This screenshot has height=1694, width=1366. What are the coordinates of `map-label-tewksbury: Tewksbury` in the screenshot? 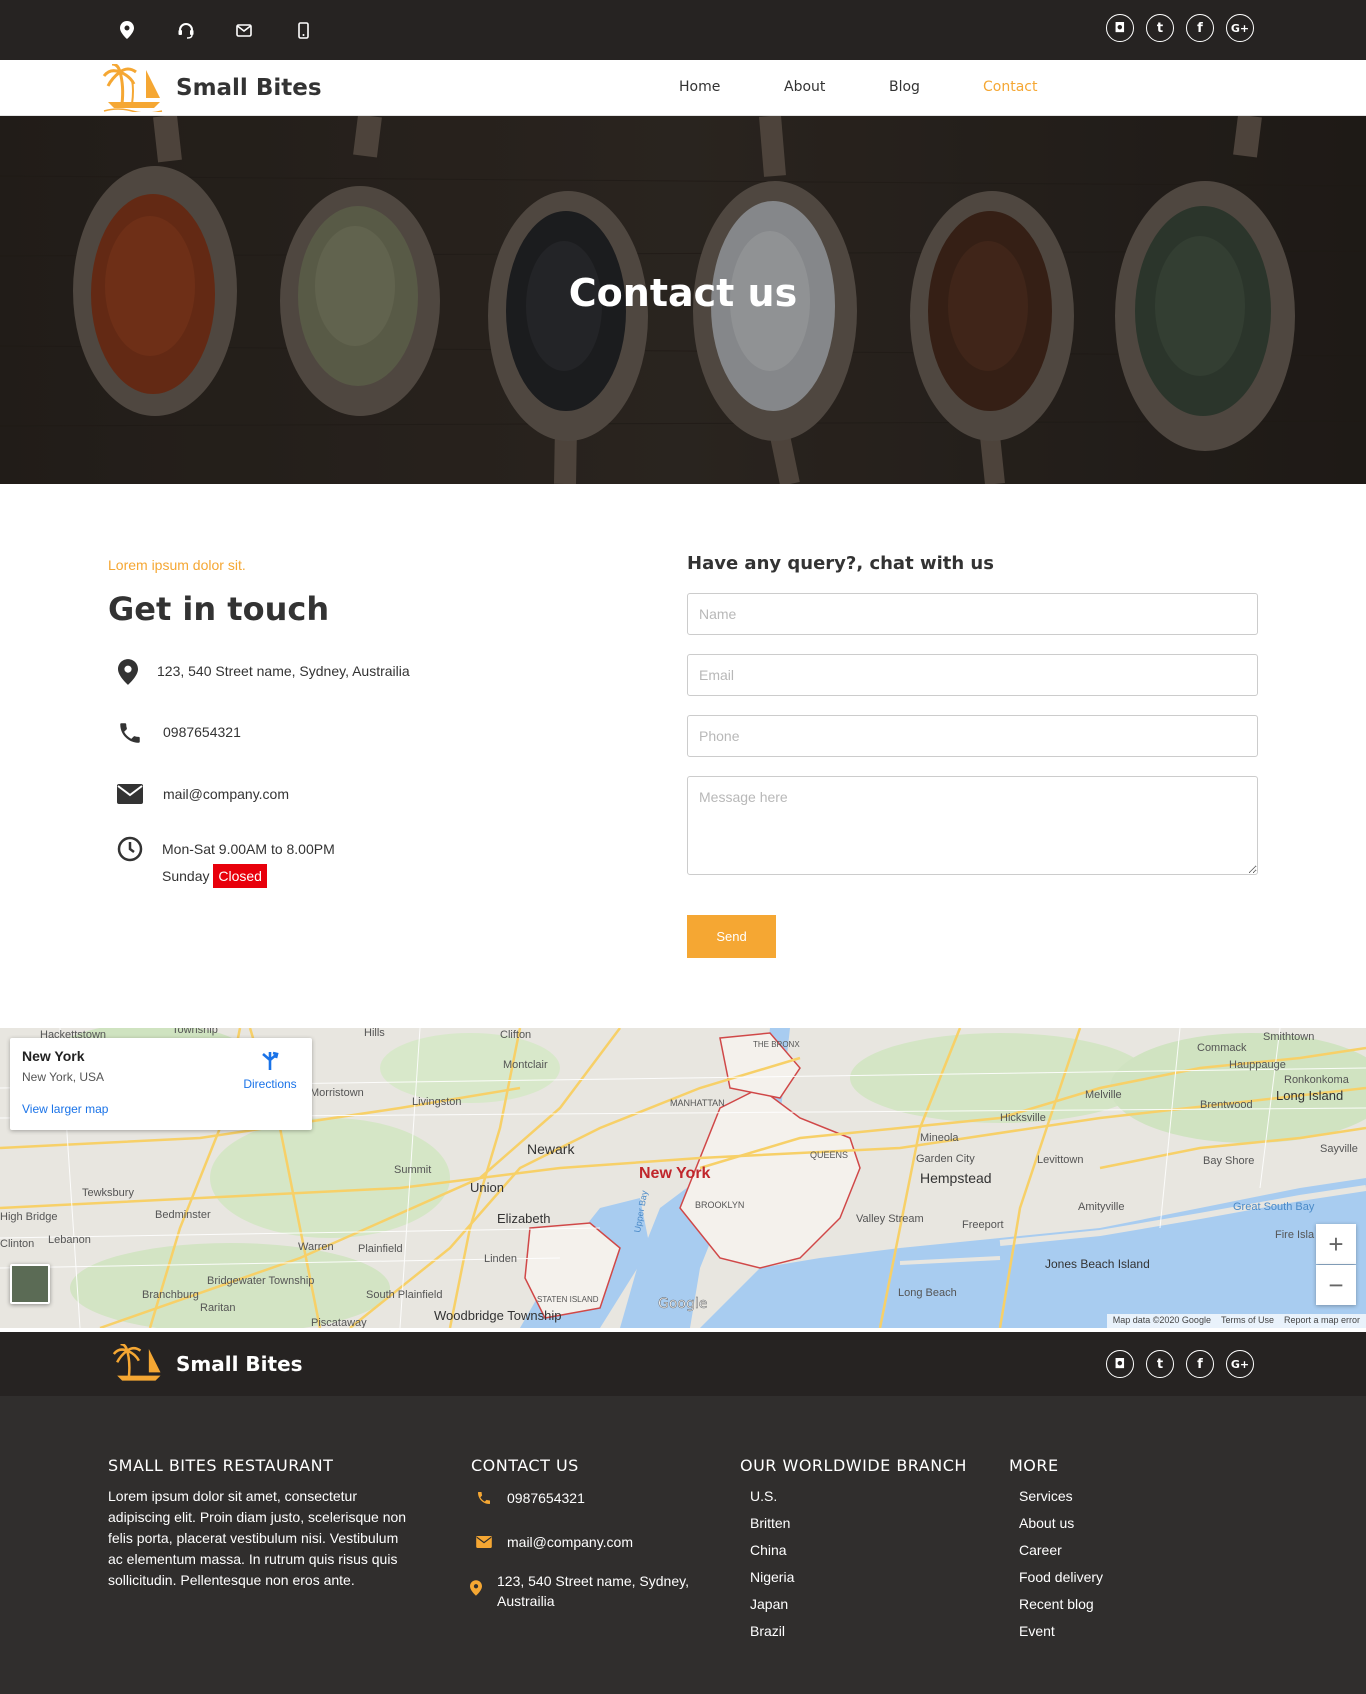 It's located at (108, 1193).